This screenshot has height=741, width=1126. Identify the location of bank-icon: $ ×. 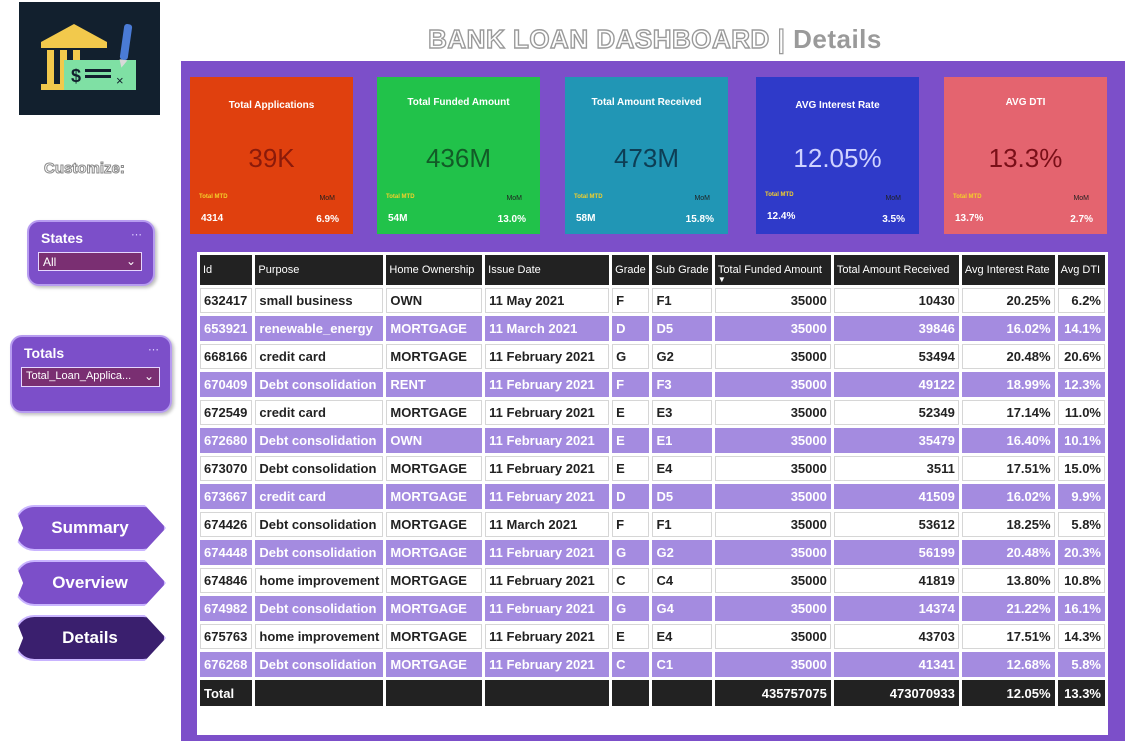
(88, 57).